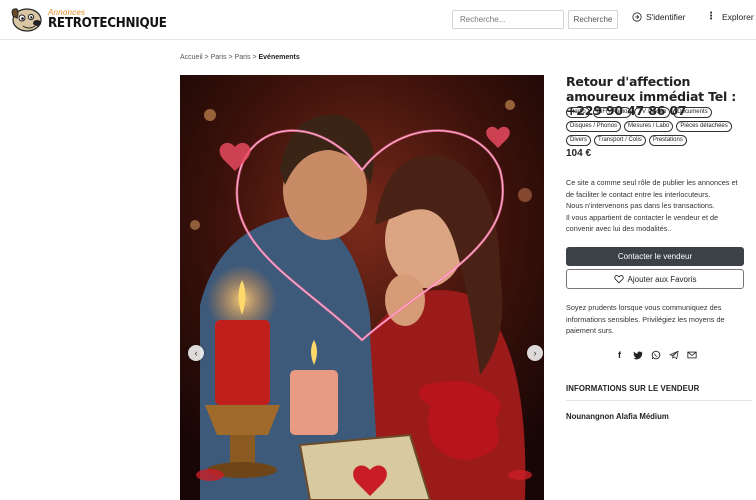 The image size is (756, 500). I want to click on favorite-label: Ajouter aux Favoris, so click(662, 279).